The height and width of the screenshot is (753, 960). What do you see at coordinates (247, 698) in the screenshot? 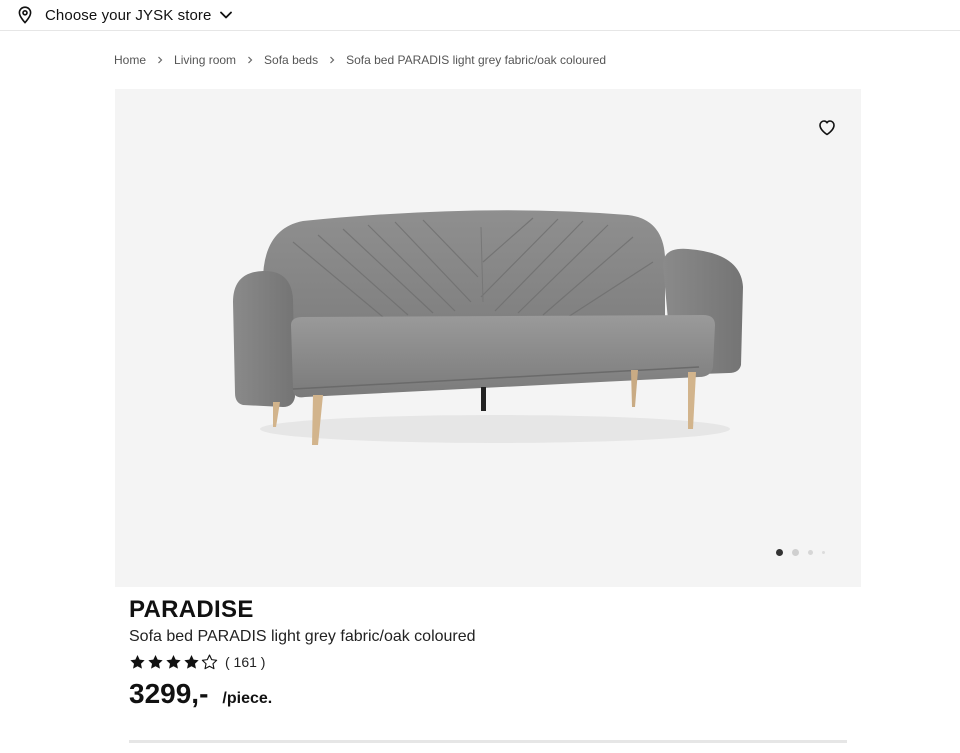
I see `price-unit: /piece.` at bounding box center [247, 698].